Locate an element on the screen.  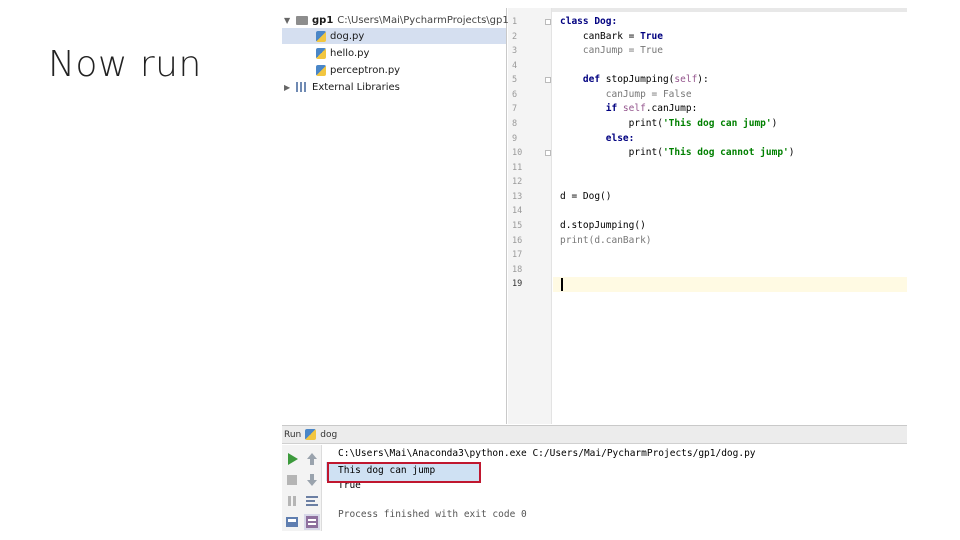
code-line-10: print('This dog cannot jump') is located at coordinates (677, 153).